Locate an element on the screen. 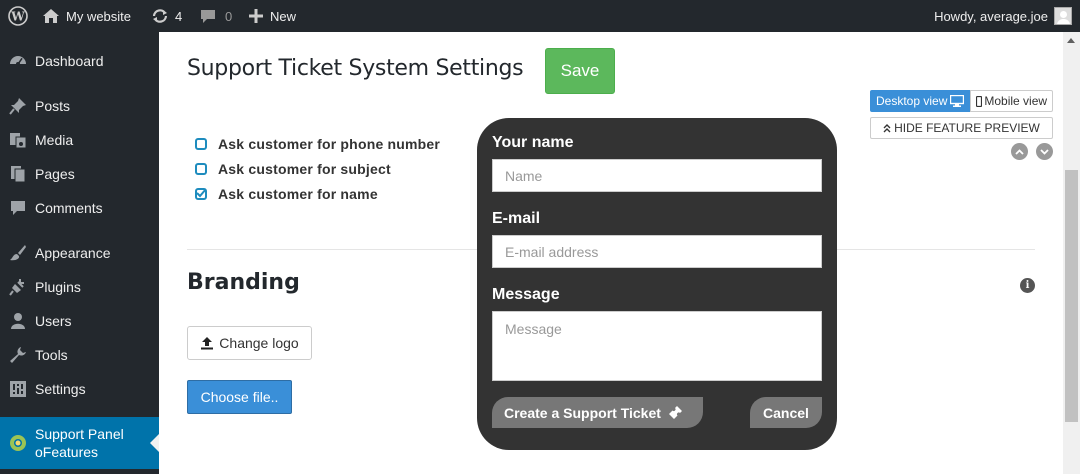 This screenshot has height=474, width=1080. mobile-view-label: Mobile view is located at coordinates (1016, 101).